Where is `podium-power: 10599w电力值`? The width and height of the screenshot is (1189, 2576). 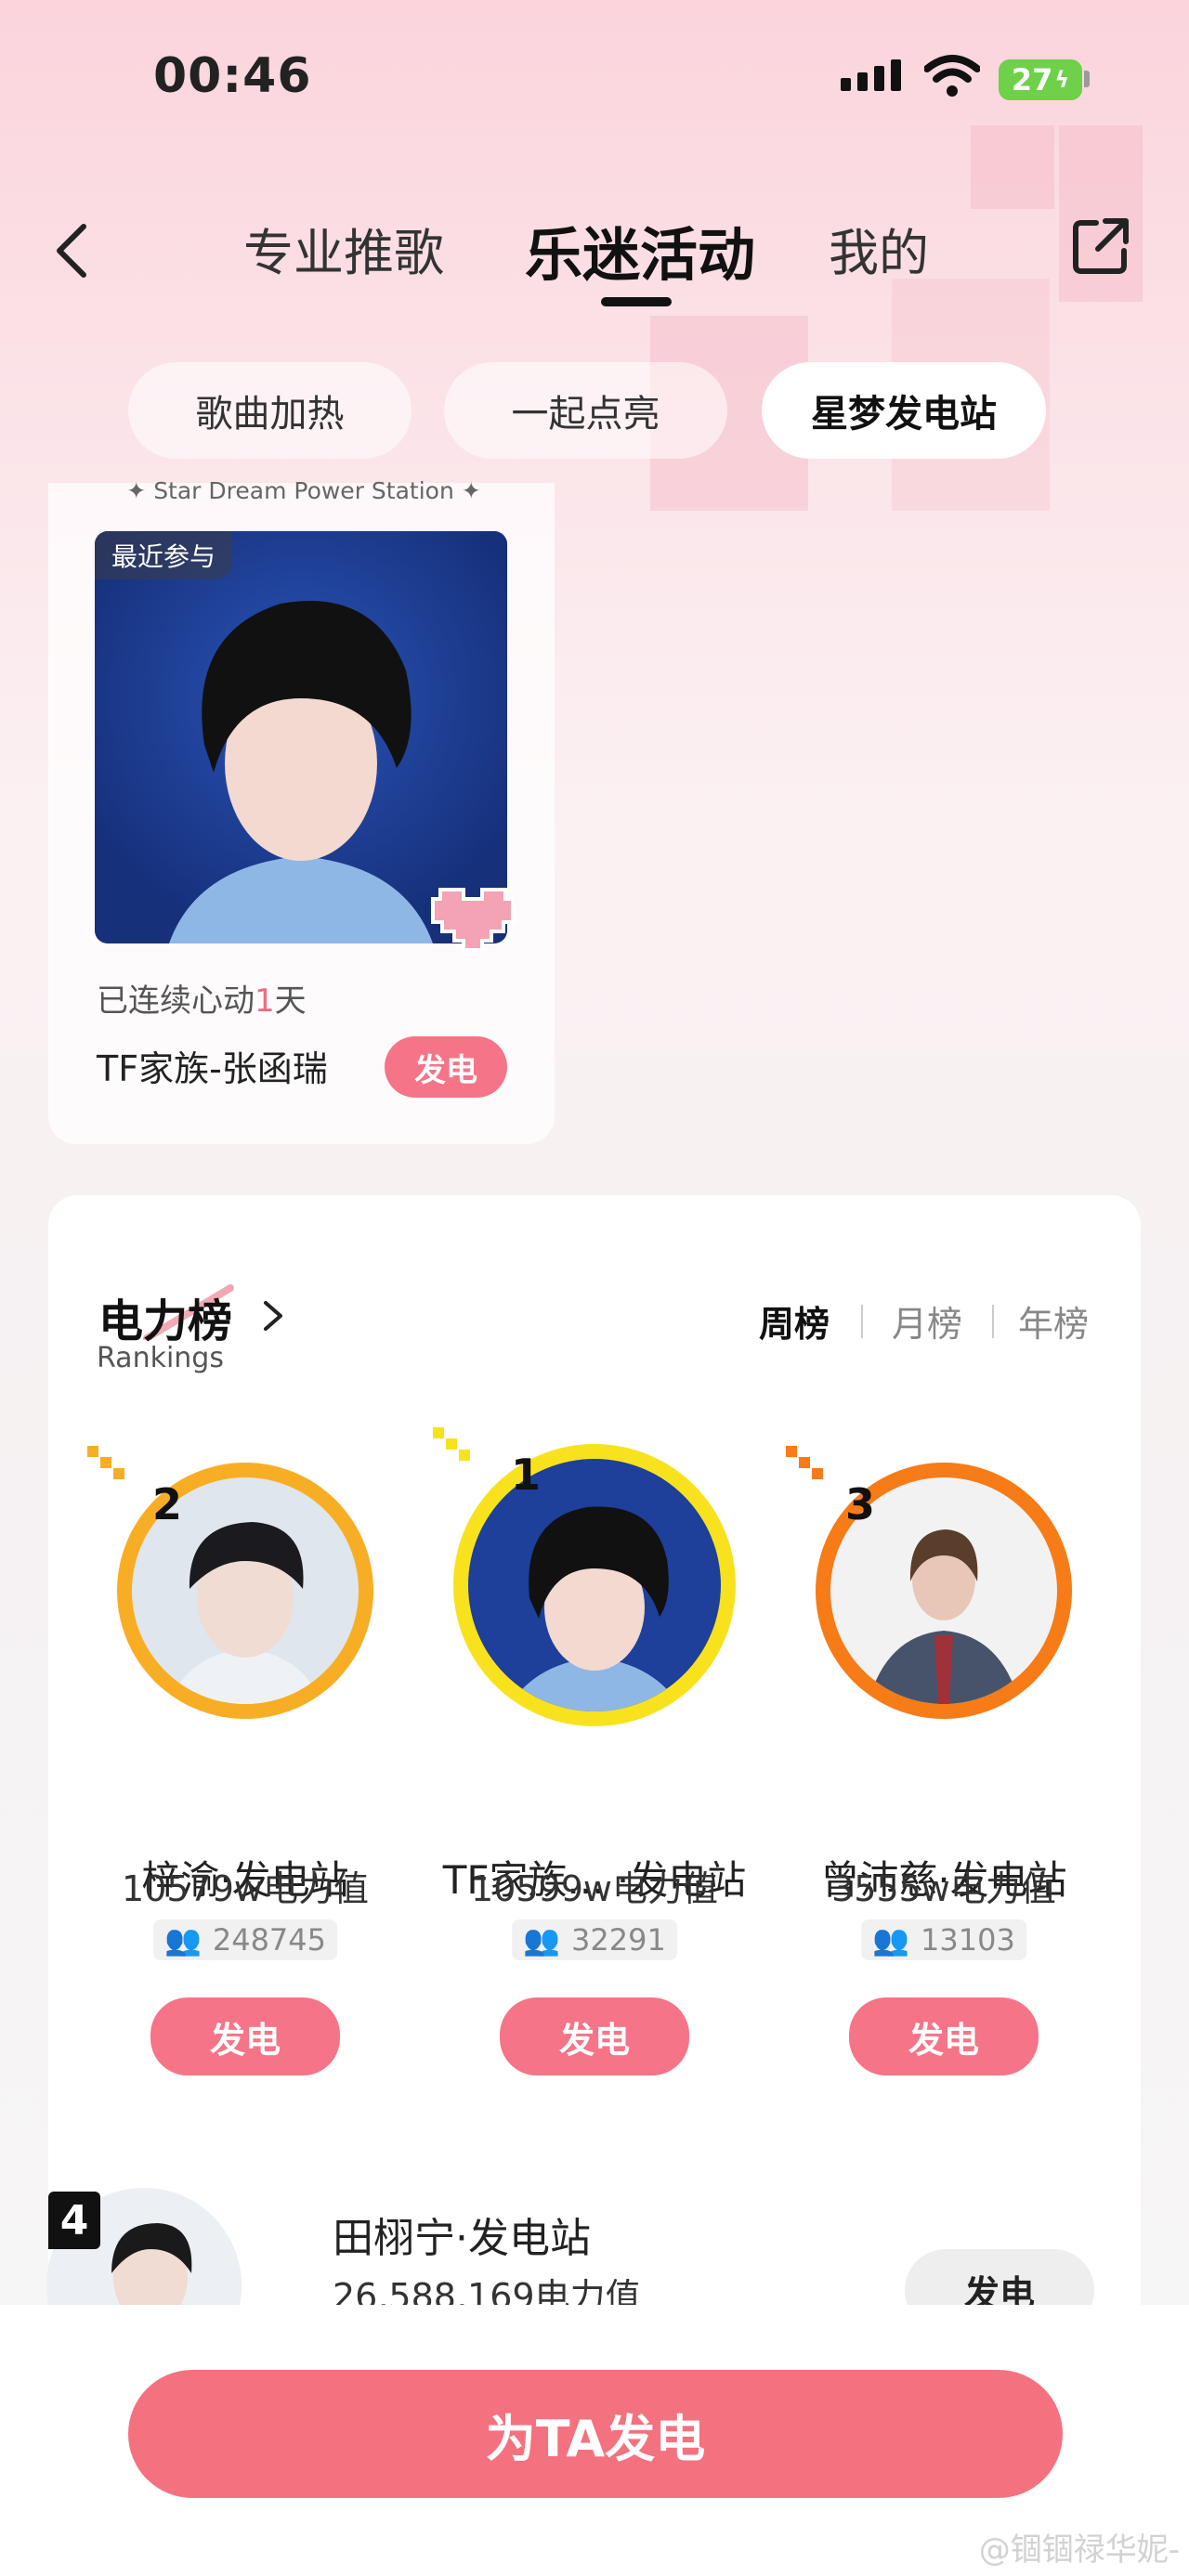
podium-power: 10599w电力值 is located at coordinates (594, 1888).